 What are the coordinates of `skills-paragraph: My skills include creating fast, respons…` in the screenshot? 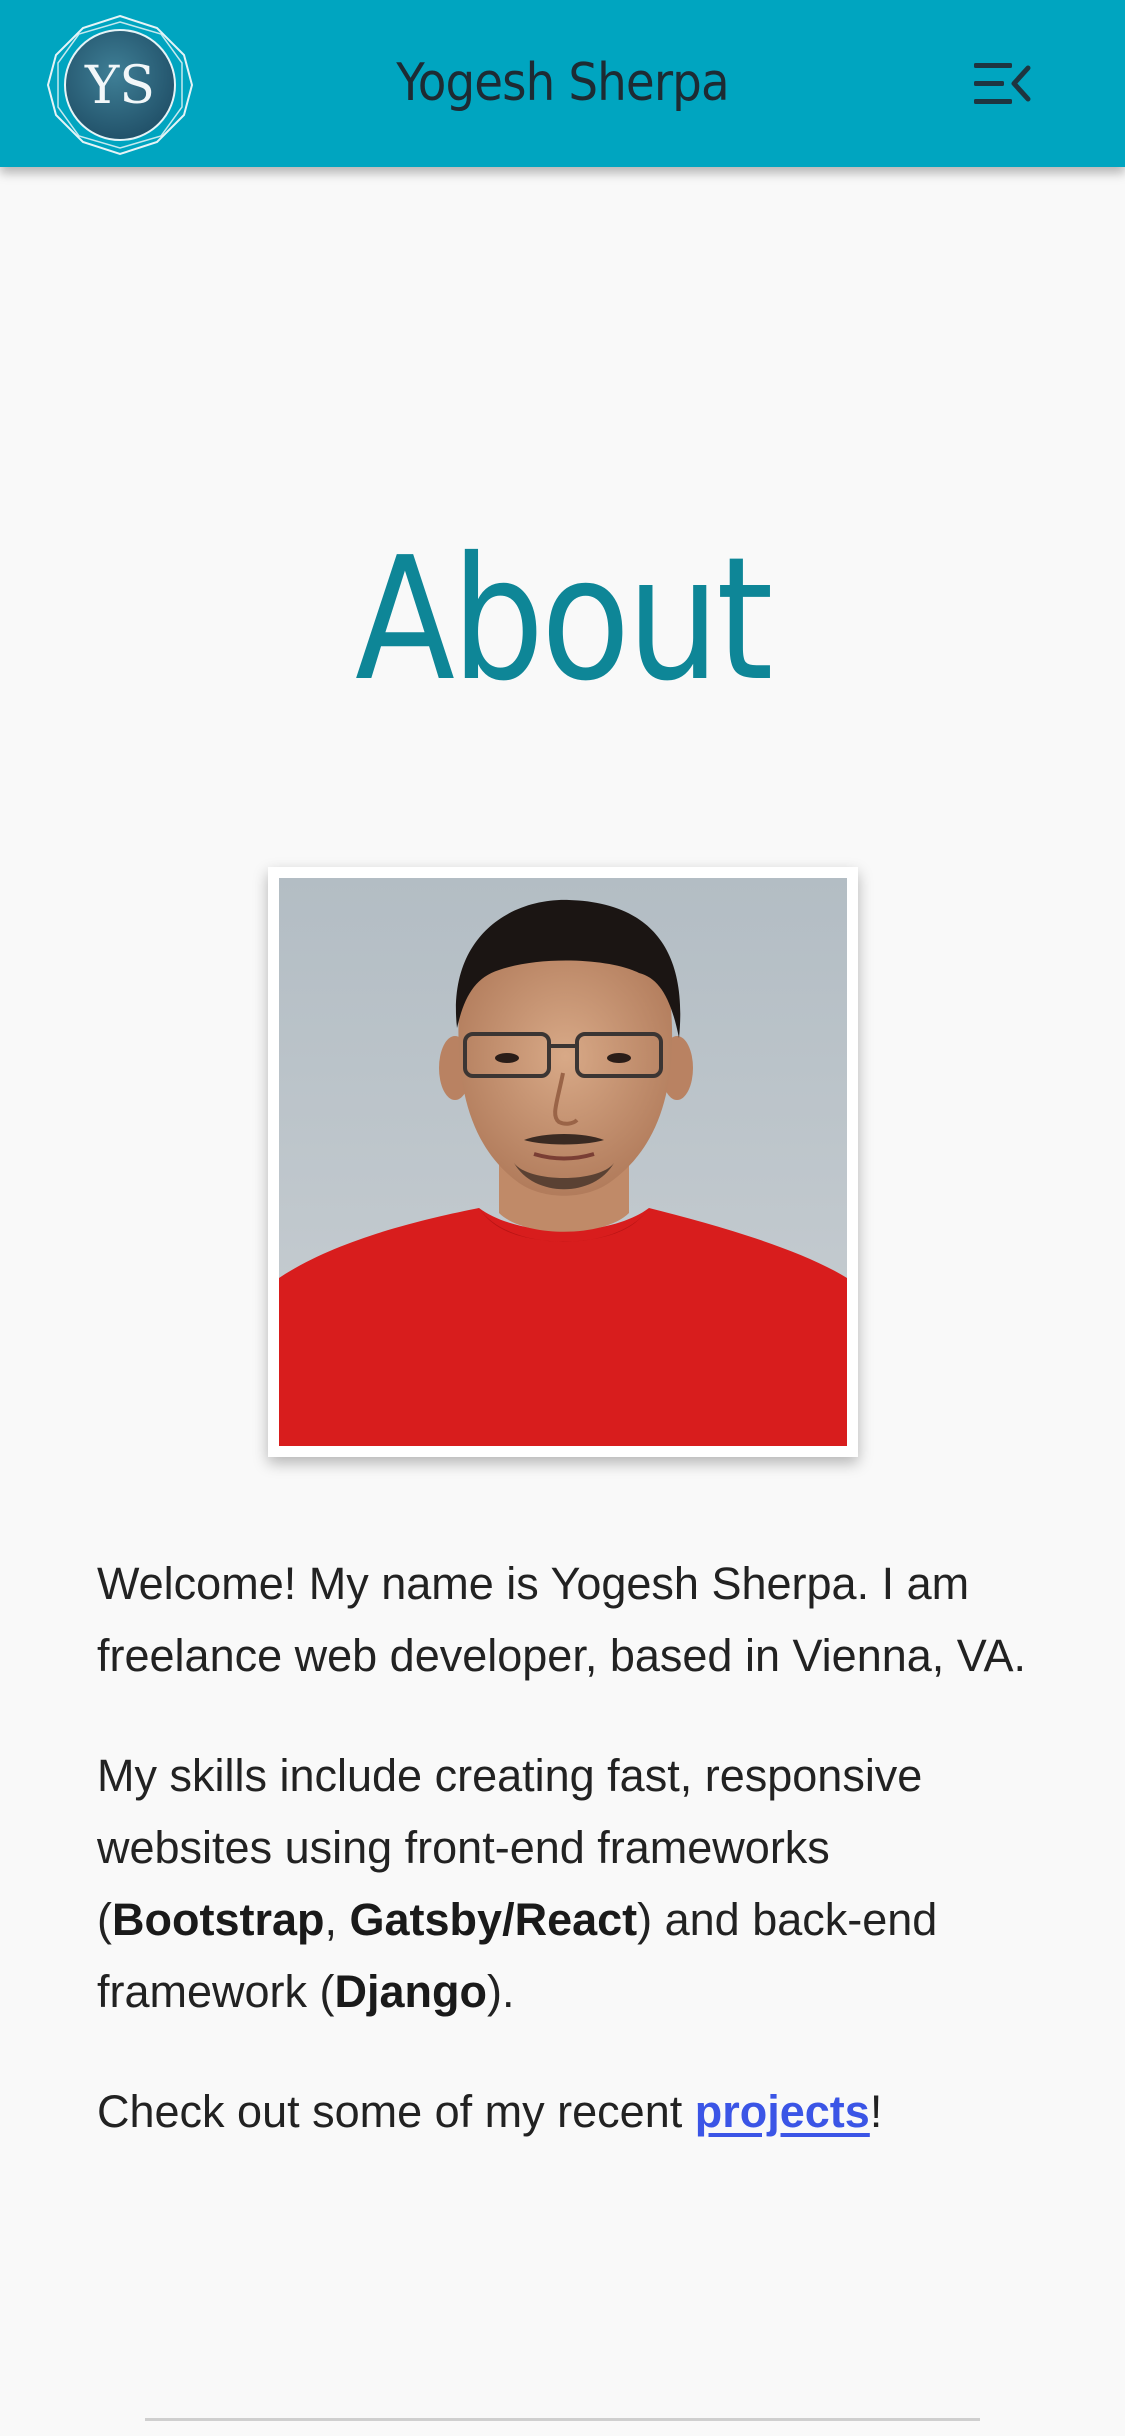 It's located at (567, 1884).